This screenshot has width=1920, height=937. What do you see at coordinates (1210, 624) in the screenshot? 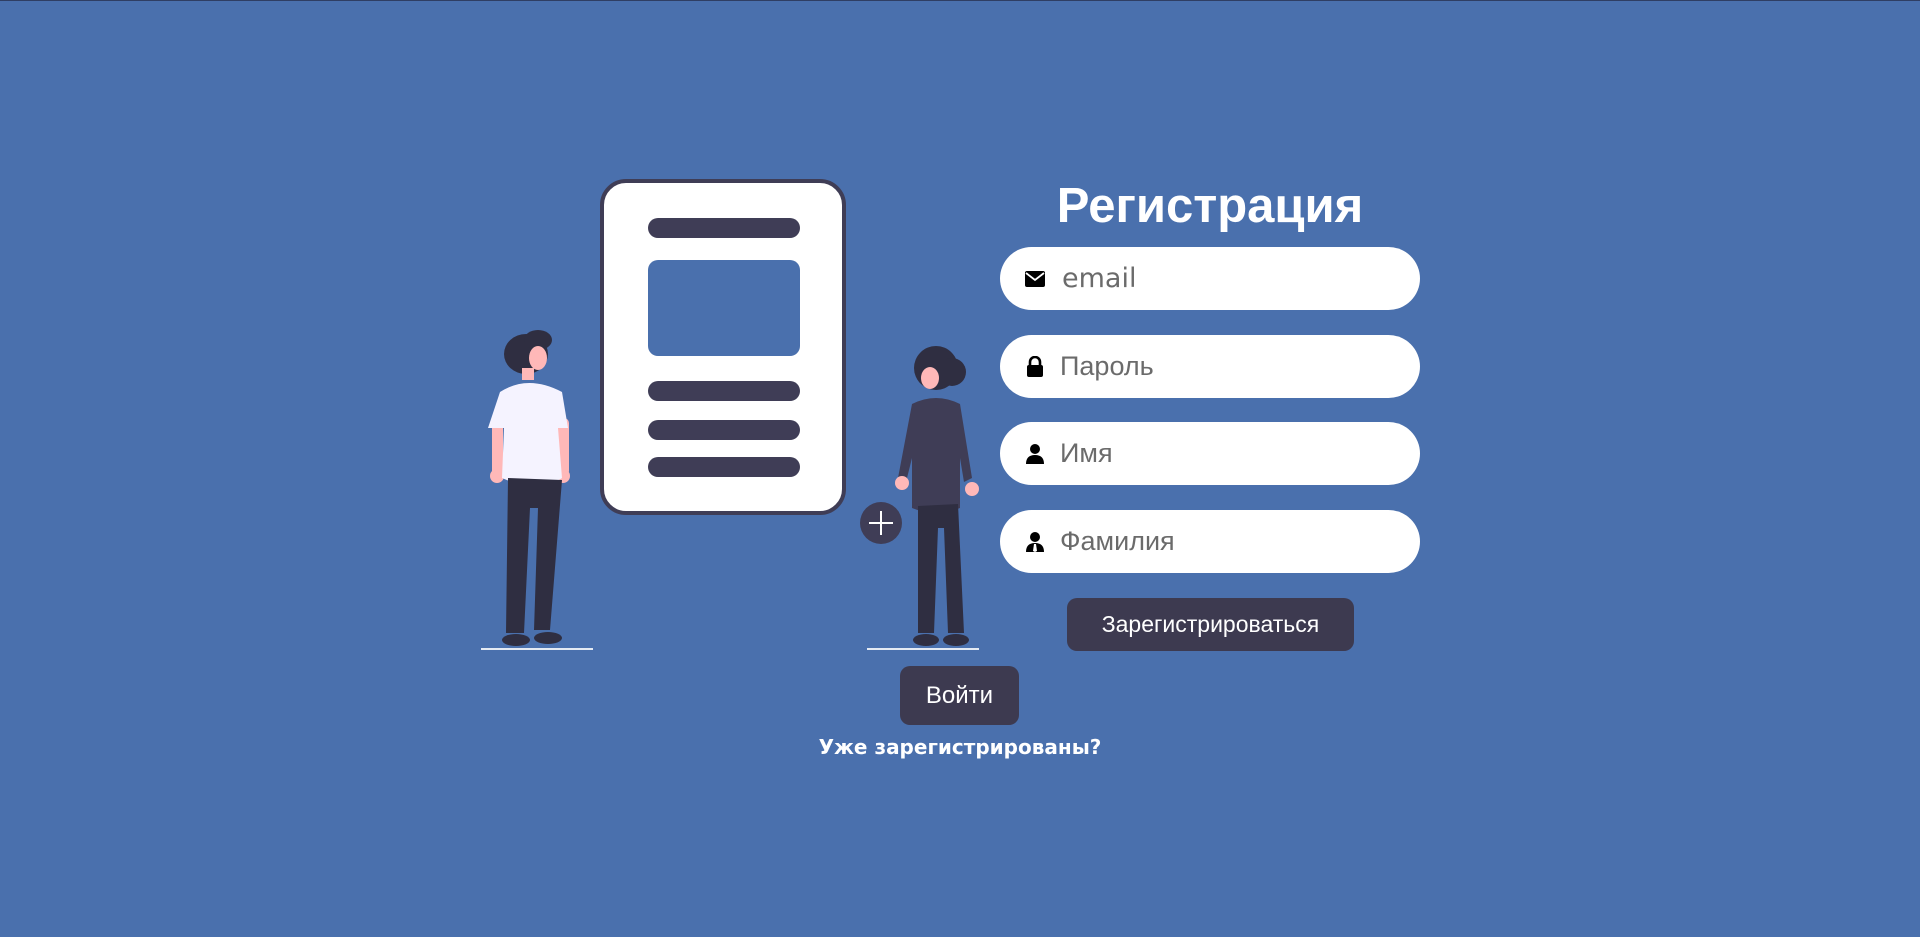
I see `register-button: Зарегистрироваться` at bounding box center [1210, 624].